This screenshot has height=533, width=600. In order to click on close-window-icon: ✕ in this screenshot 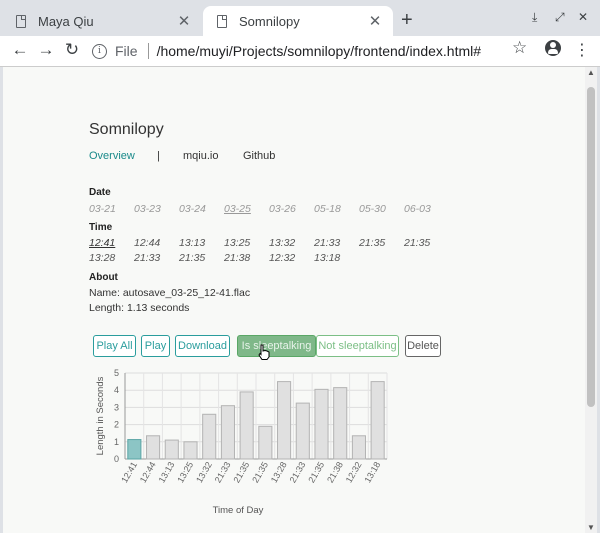, I will do `click(583, 17)`.